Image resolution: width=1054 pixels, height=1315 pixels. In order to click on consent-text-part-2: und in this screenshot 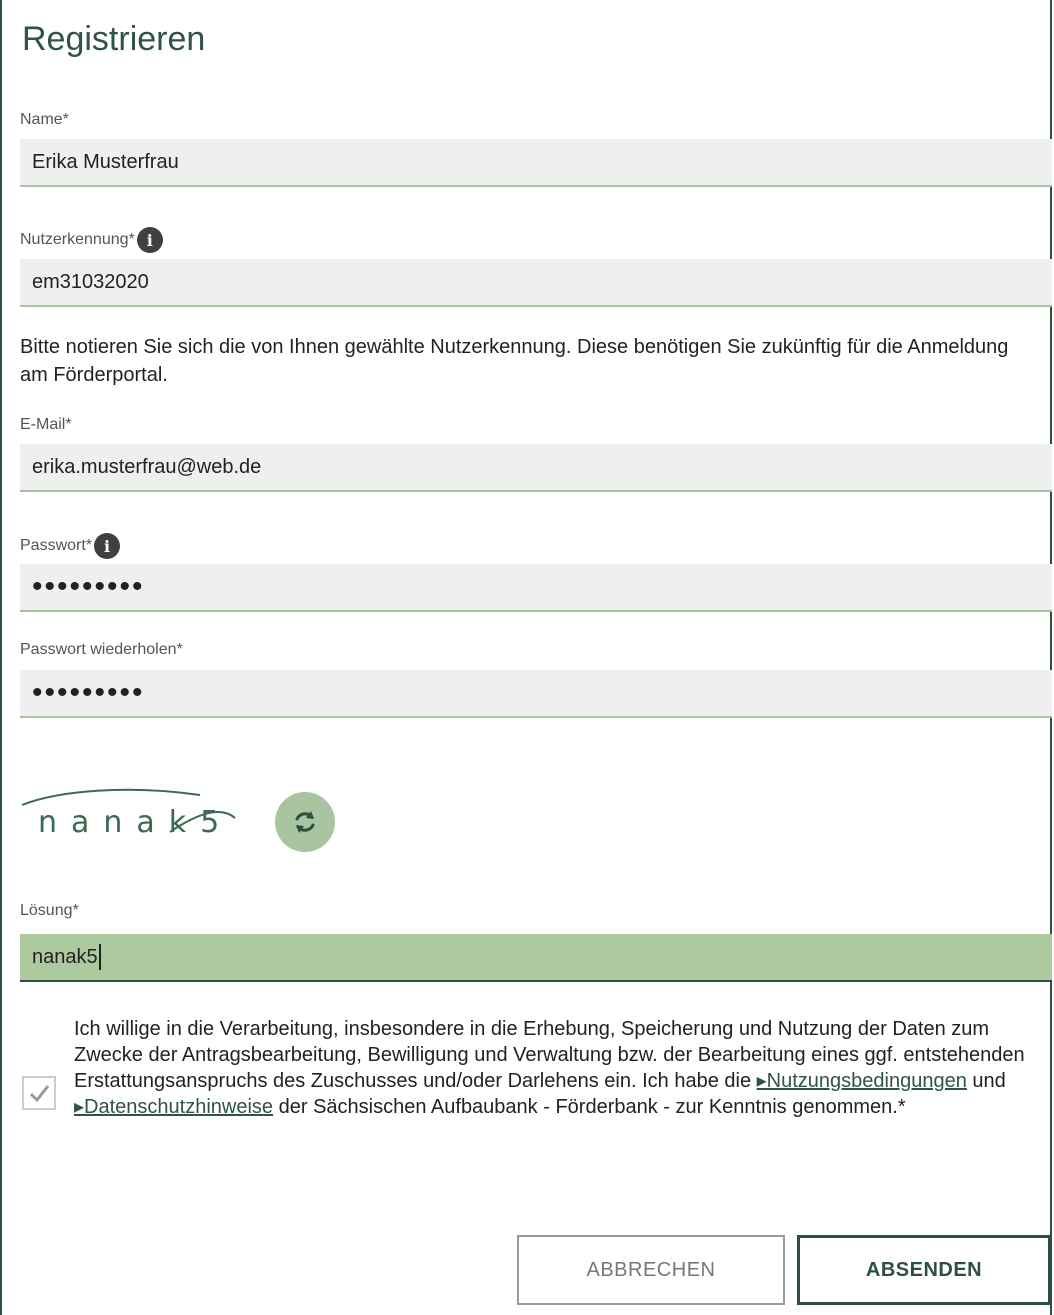, I will do `click(986, 1081)`.